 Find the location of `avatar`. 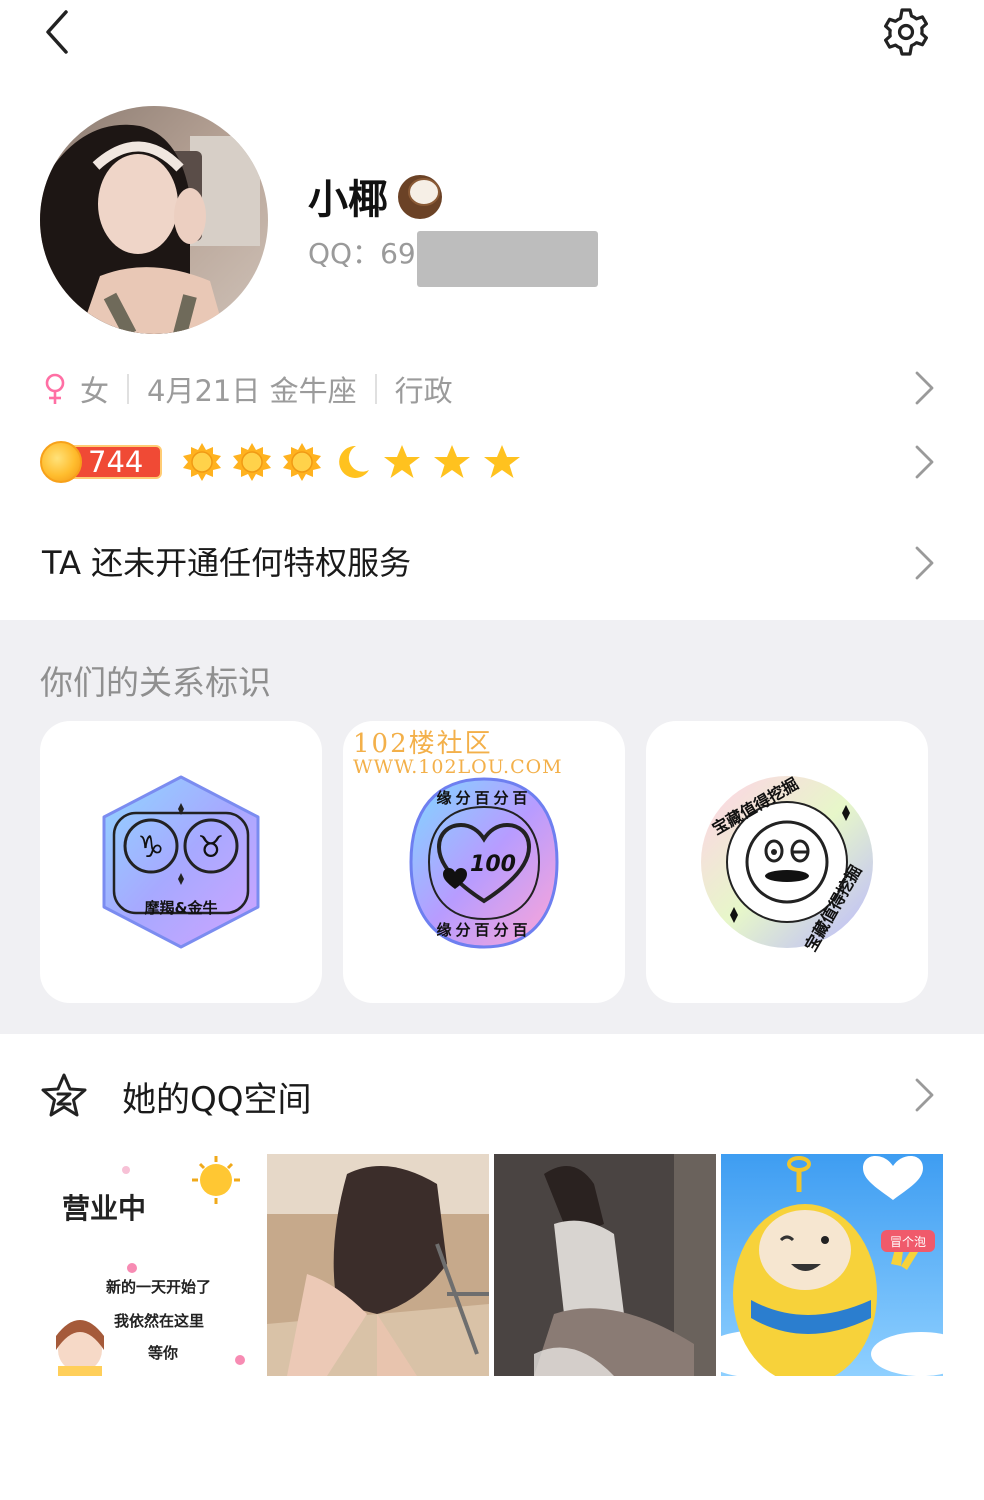

avatar is located at coordinates (154, 220).